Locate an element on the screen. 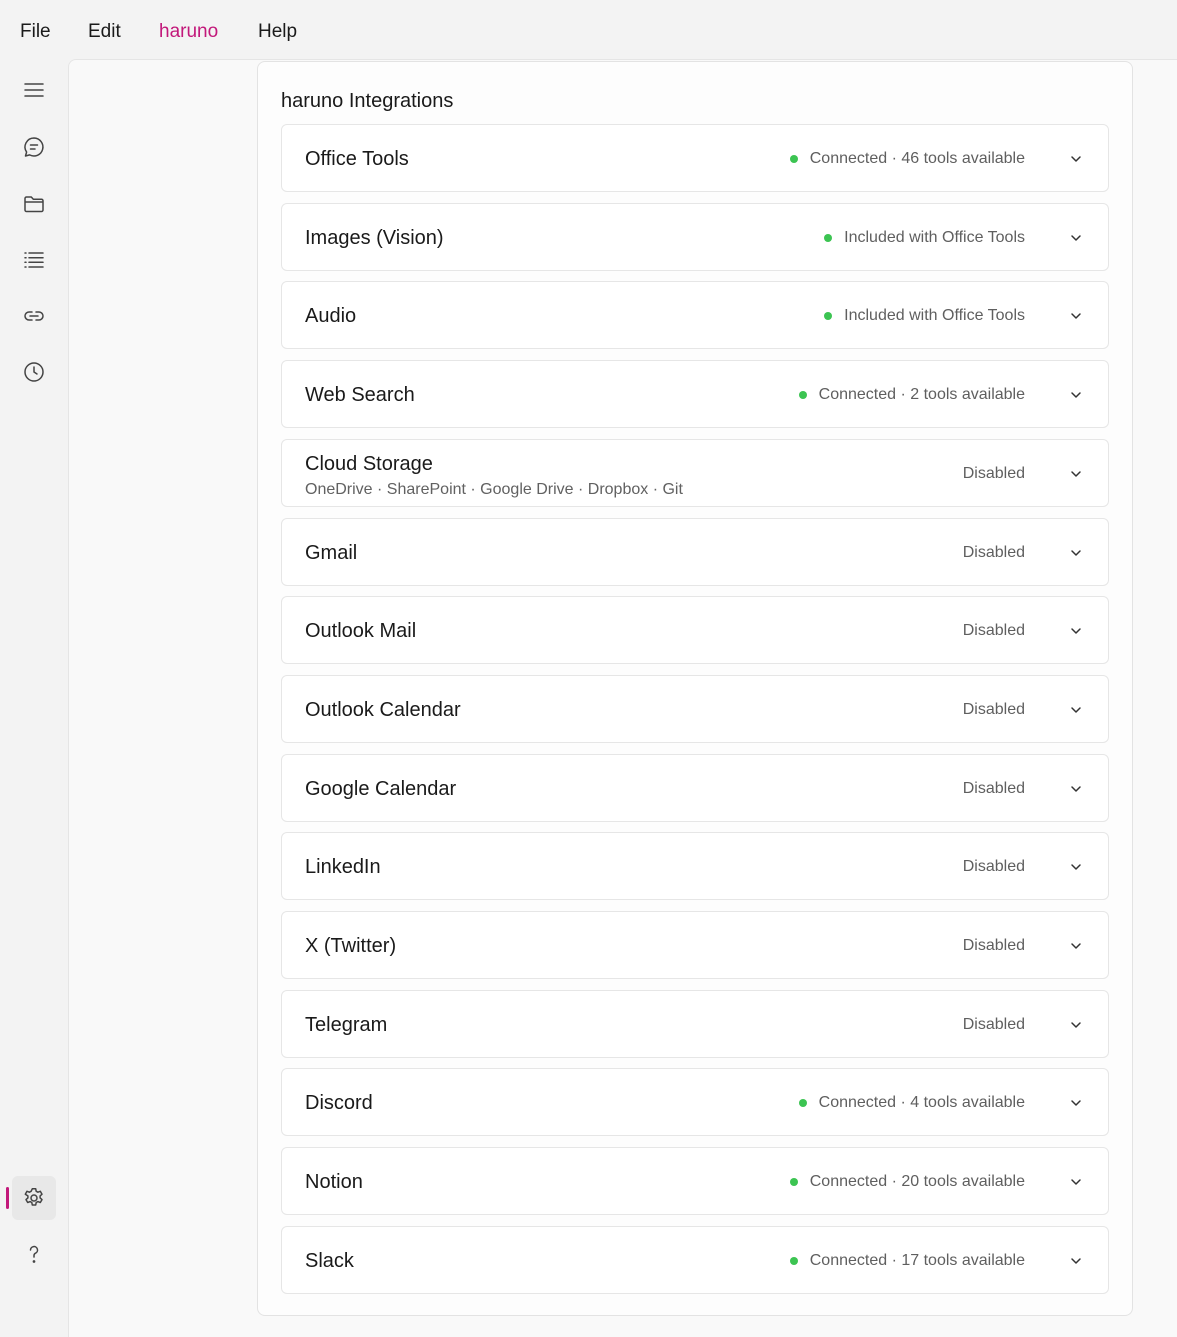  integration-card: Outlook Mail Disabled is located at coordinates (695, 630).